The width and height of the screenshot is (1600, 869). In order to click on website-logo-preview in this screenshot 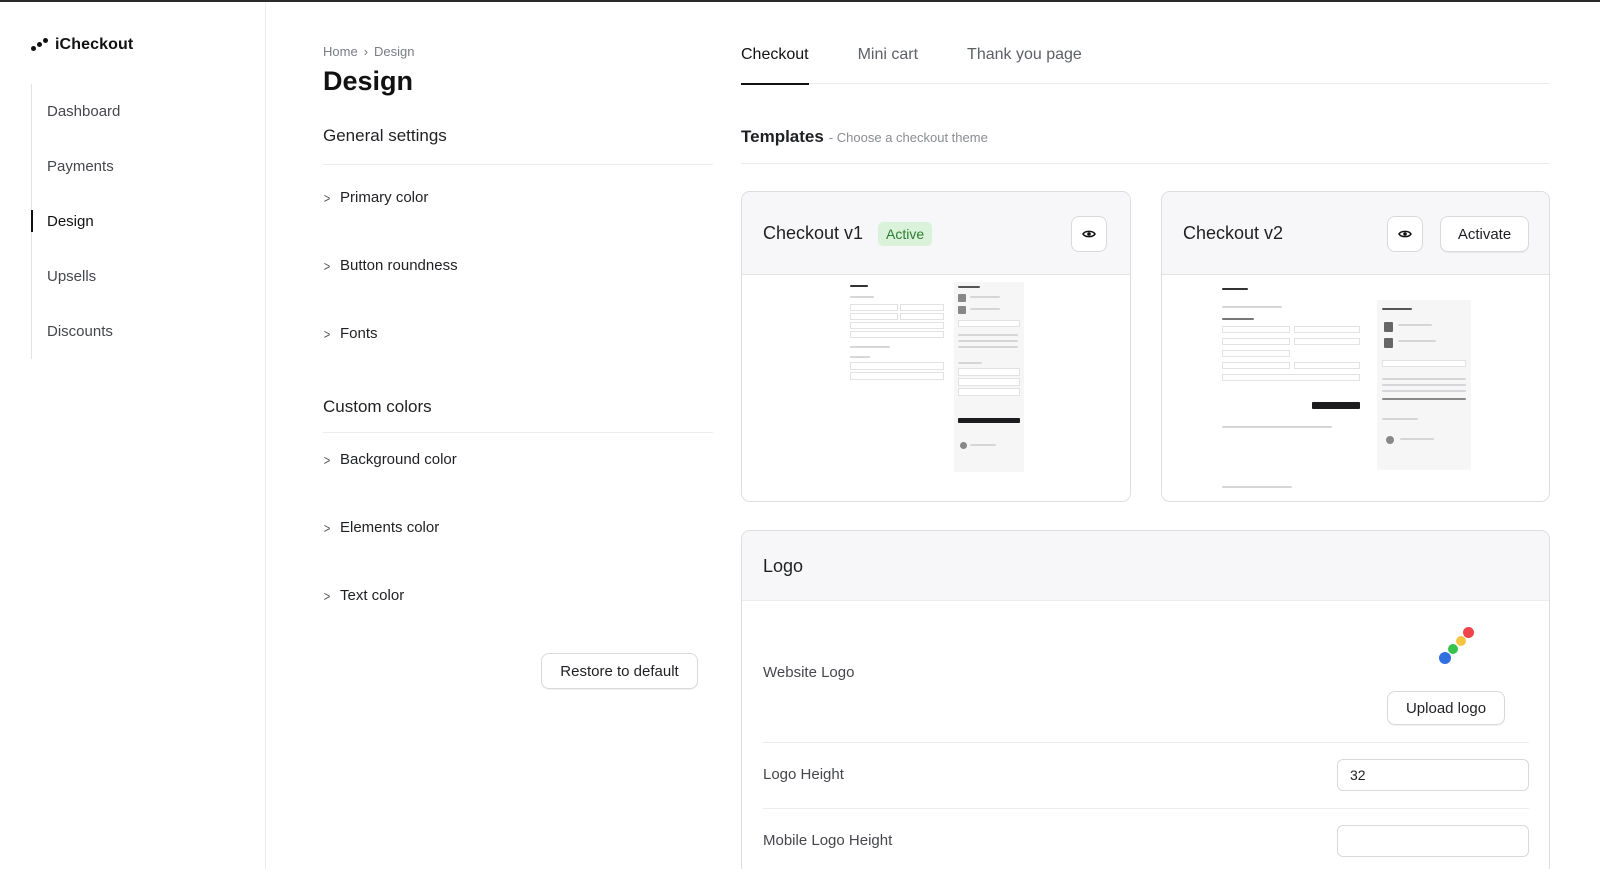, I will do `click(1459, 646)`.